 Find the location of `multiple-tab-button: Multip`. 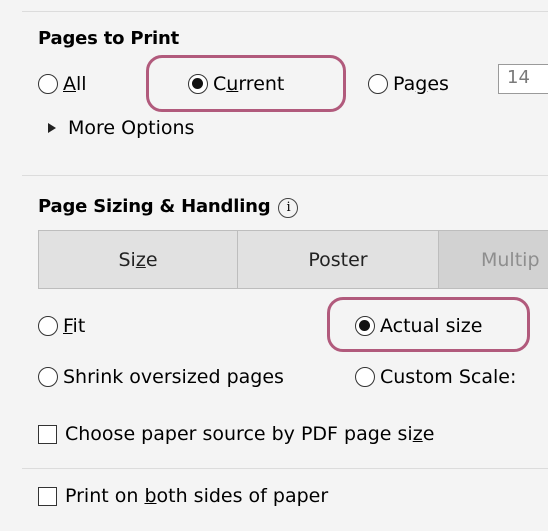

multiple-tab-button: Multip is located at coordinates (493, 259).